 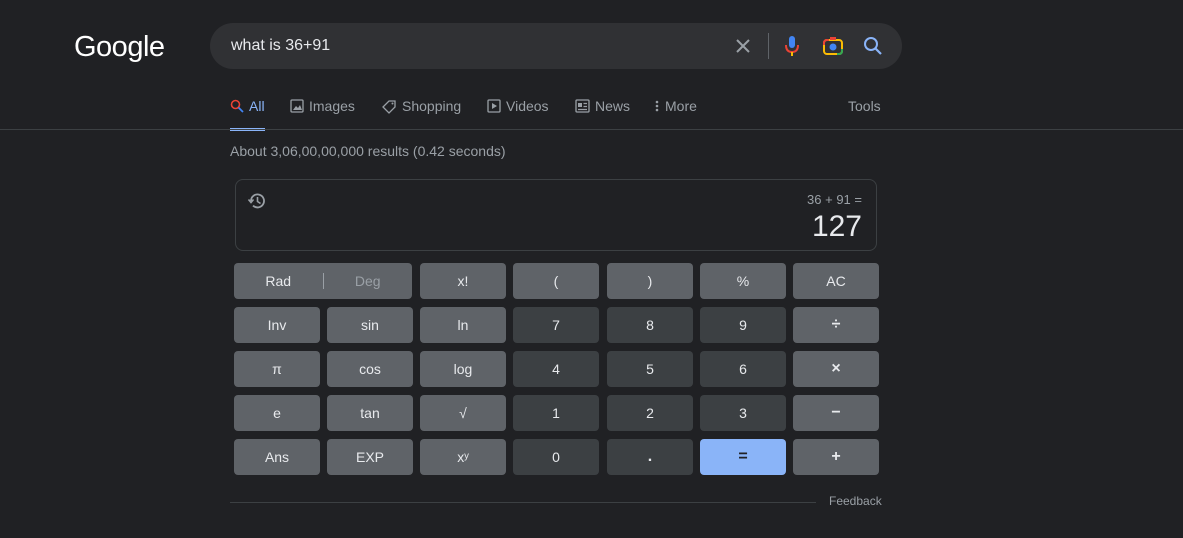 What do you see at coordinates (836, 413) in the screenshot?
I see `subtract-key: −` at bounding box center [836, 413].